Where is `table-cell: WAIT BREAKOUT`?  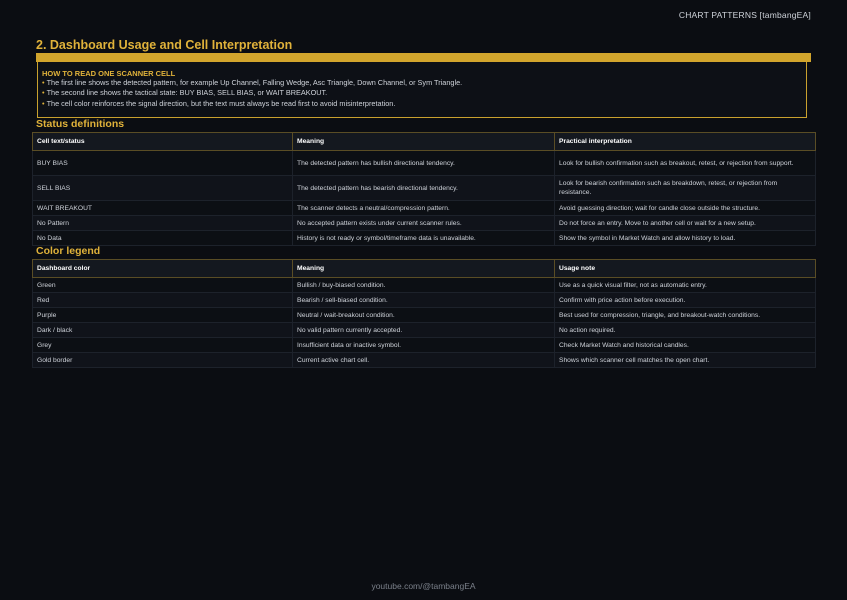
table-cell: WAIT BREAKOUT is located at coordinates (162, 208).